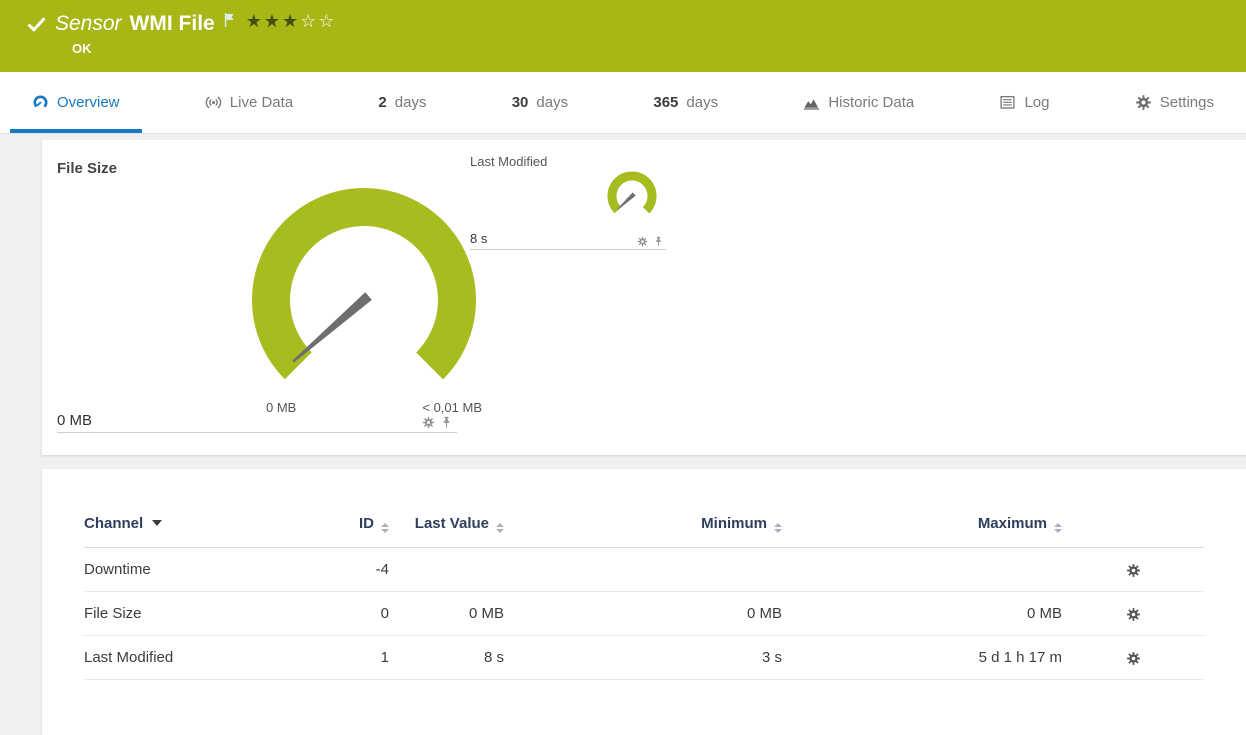 The image size is (1246, 735). I want to click on favorite-rating-stars: ★★★☆☆, so click(291, 21).